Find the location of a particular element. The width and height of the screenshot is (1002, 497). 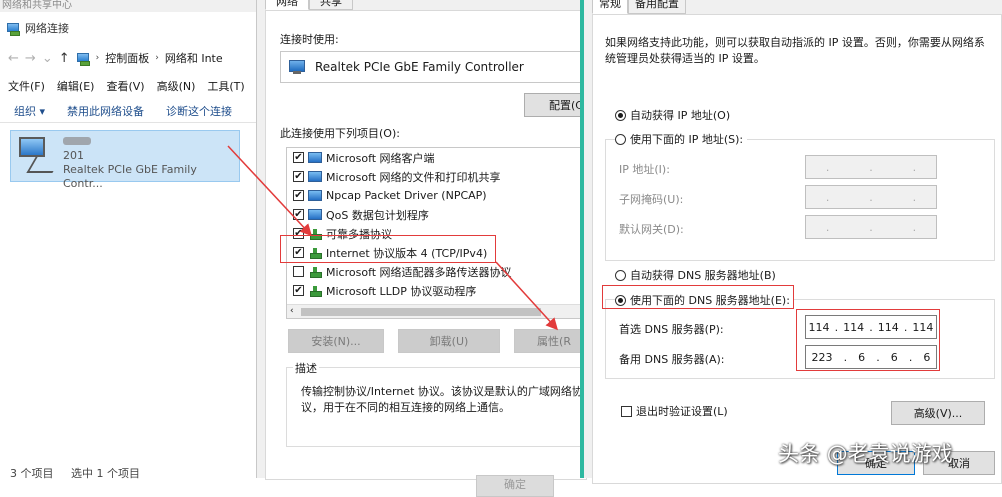

horizontal-scrollbar: ‹ is located at coordinates (437, 311).